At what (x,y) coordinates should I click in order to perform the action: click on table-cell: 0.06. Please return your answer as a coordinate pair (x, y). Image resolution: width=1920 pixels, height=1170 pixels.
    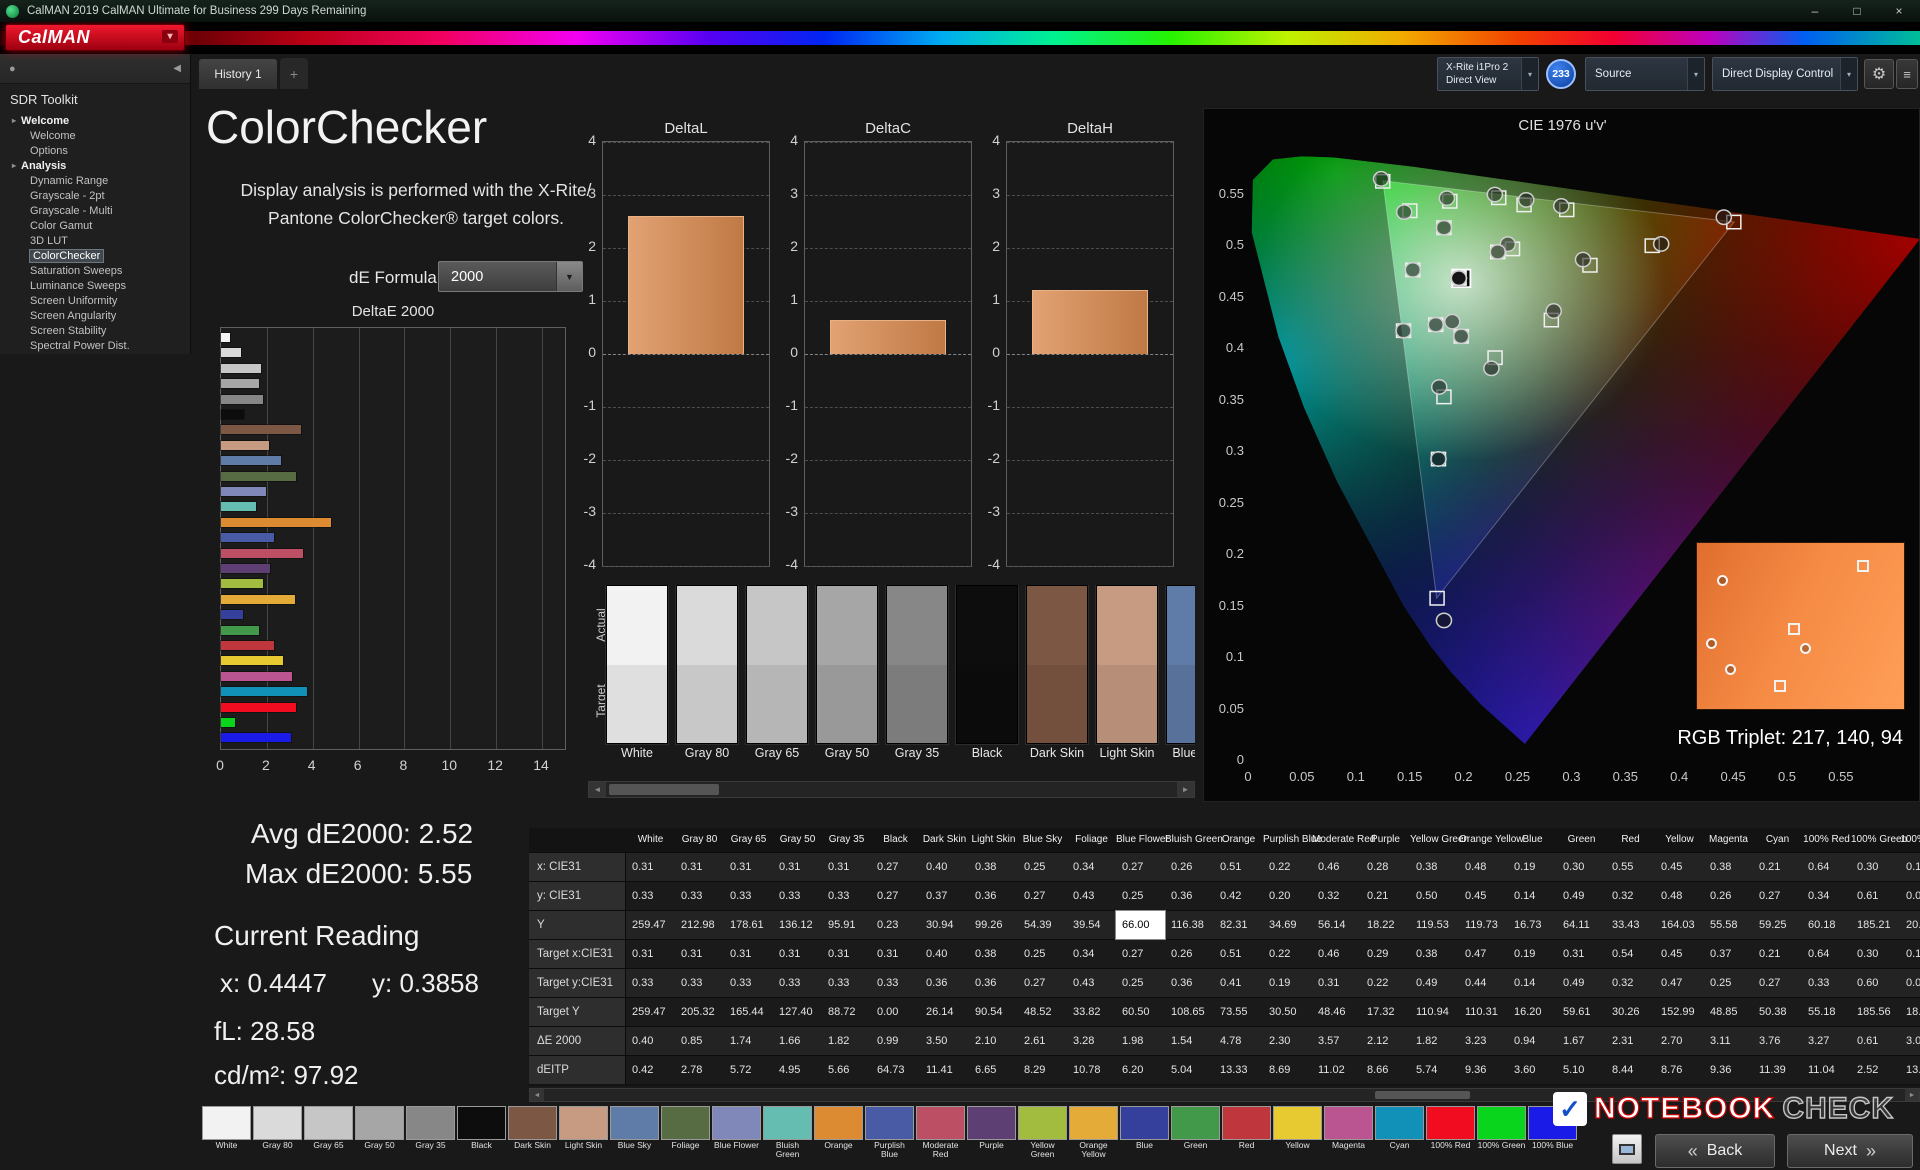
    Looking at the image, I should click on (1913, 983).